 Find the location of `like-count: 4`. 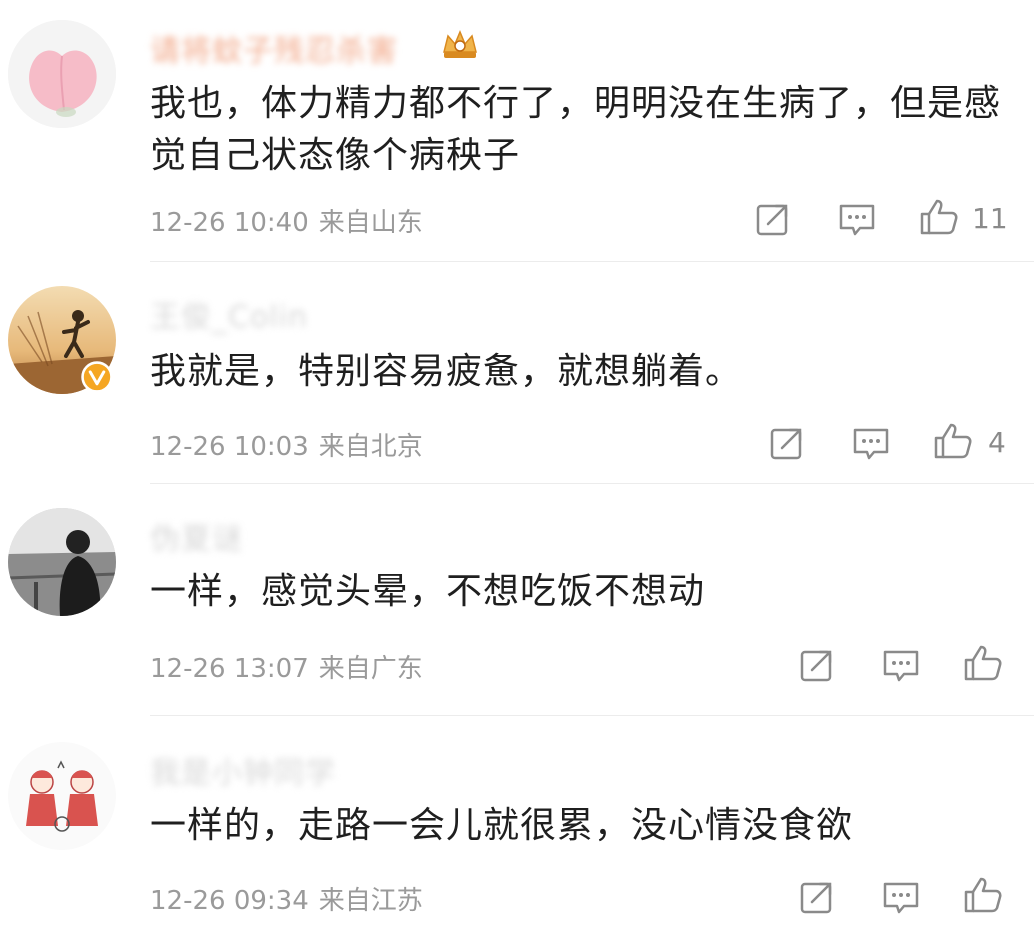

like-count: 4 is located at coordinates (997, 442).